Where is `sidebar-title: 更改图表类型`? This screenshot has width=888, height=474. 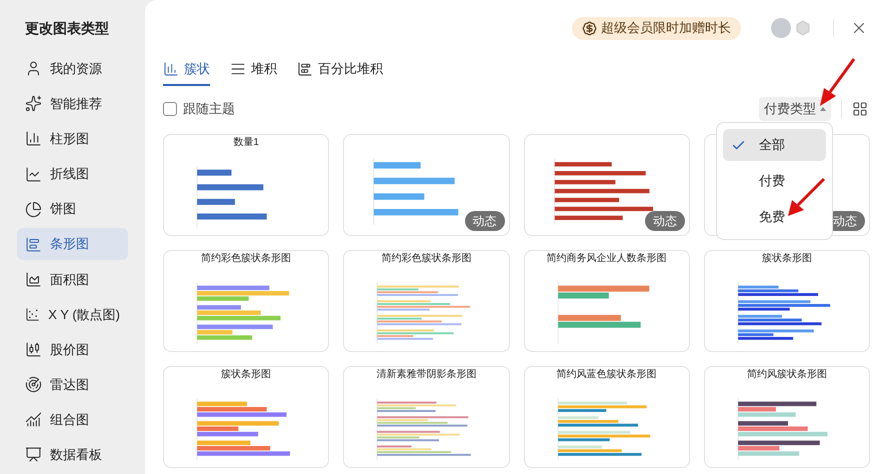 sidebar-title: 更改图表类型 is located at coordinates (67, 28).